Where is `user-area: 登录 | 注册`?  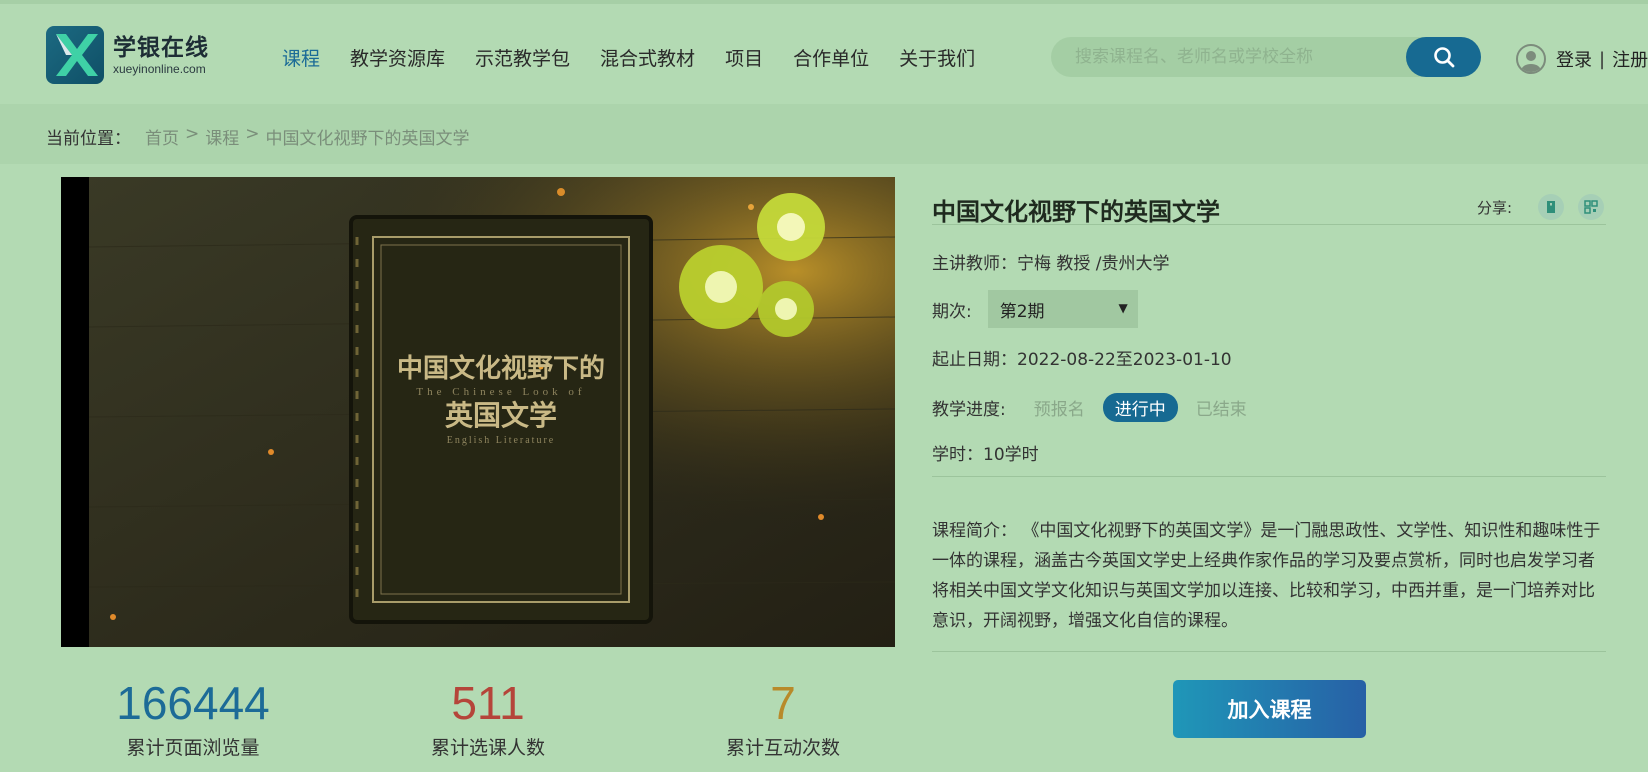
user-area: 登录 | 注册 is located at coordinates (1582, 59).